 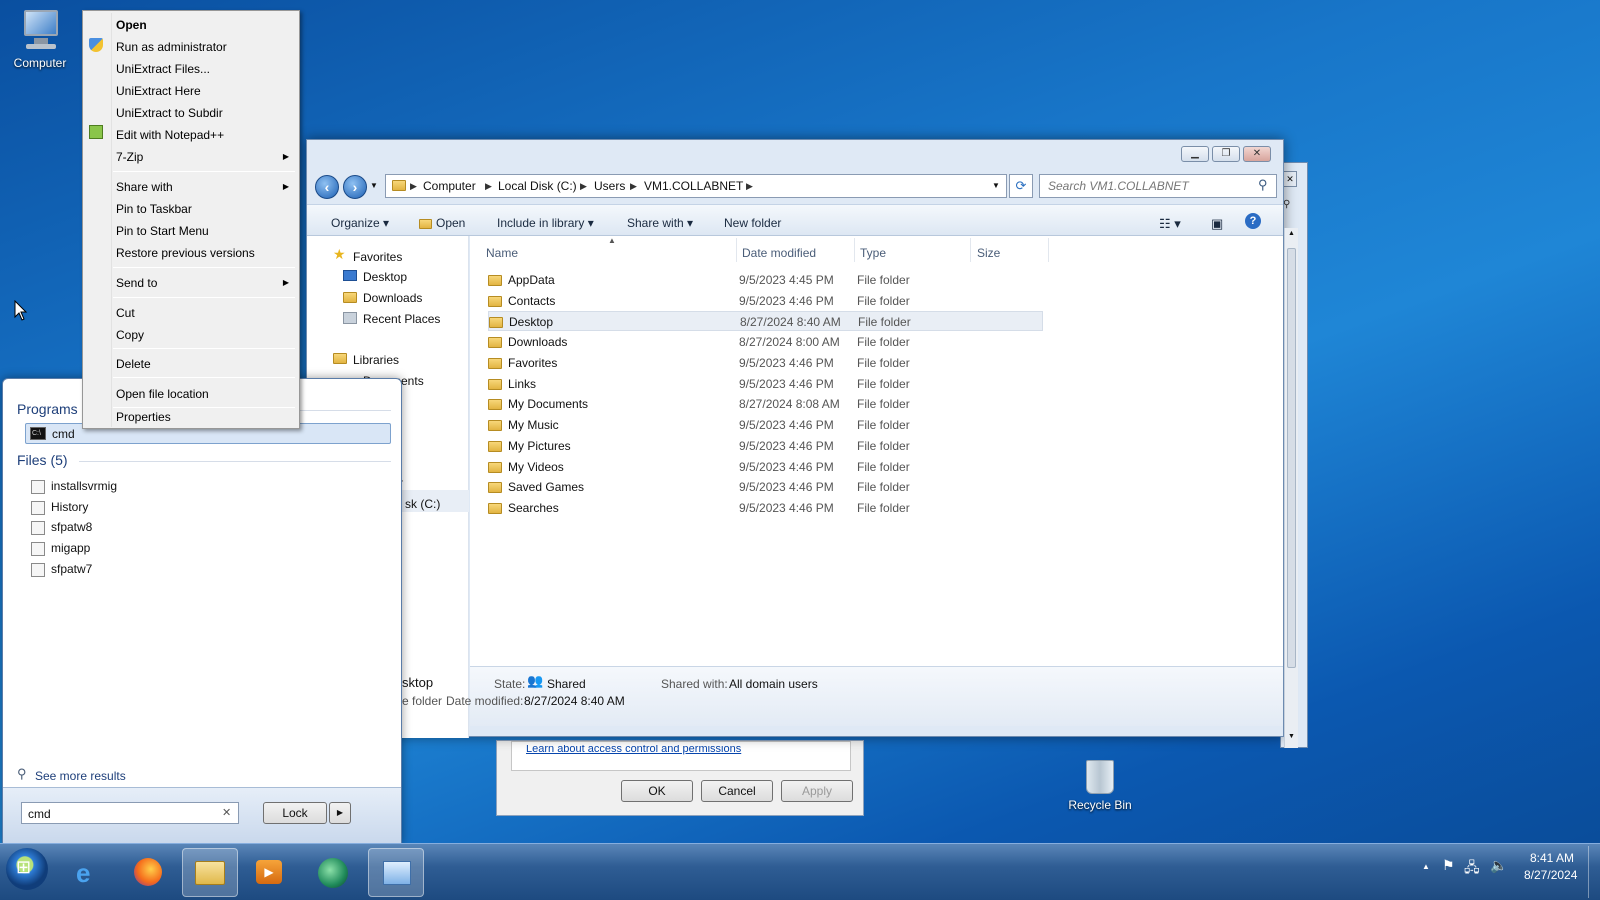 What do you see at coordinates (374, 185) in the screenshot?
I see `recent-pages-dropdown: ▼` at bounding box center [374, 185].